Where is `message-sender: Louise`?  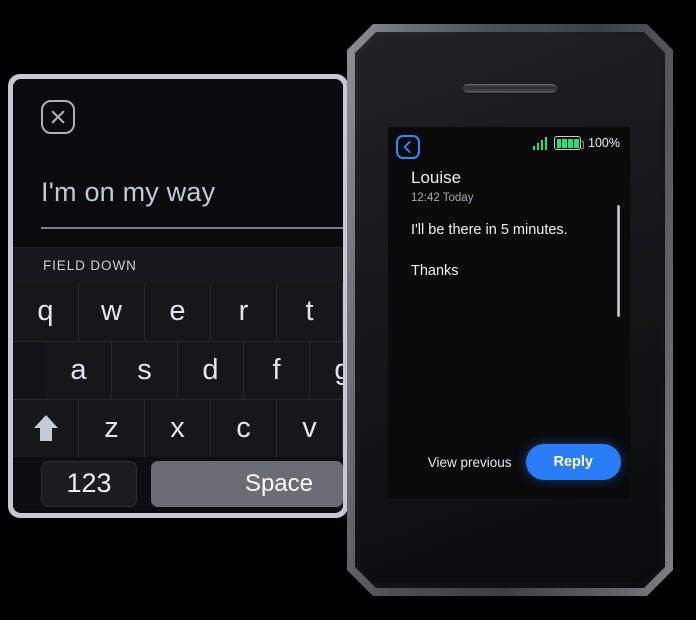
message-sender: Louise is located at coordinates (436, 177).